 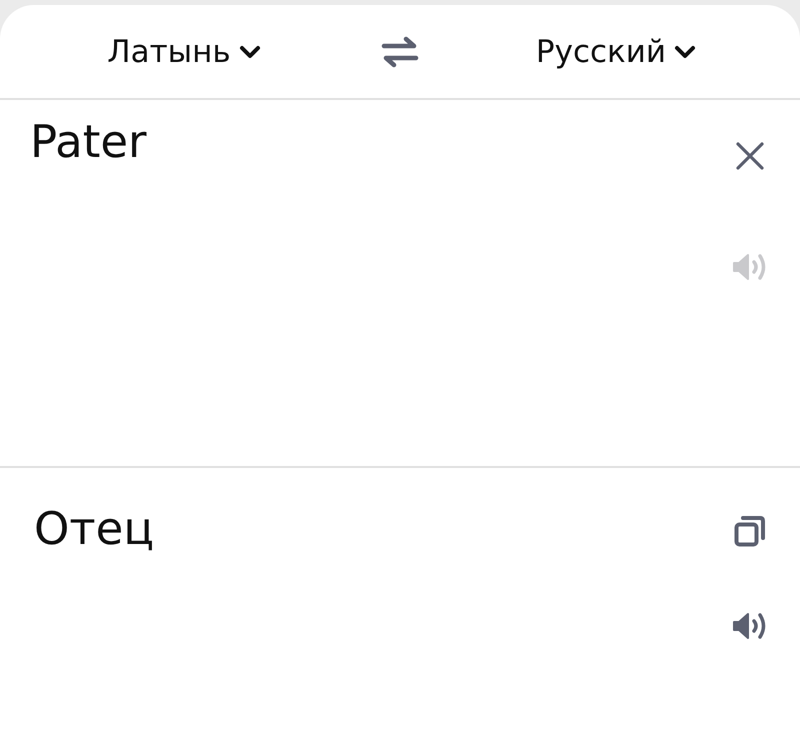 What do you see at coordinates (94, 529) in the screenshot?
I see `translation-text: Отец` at bounding box center [94, 529].